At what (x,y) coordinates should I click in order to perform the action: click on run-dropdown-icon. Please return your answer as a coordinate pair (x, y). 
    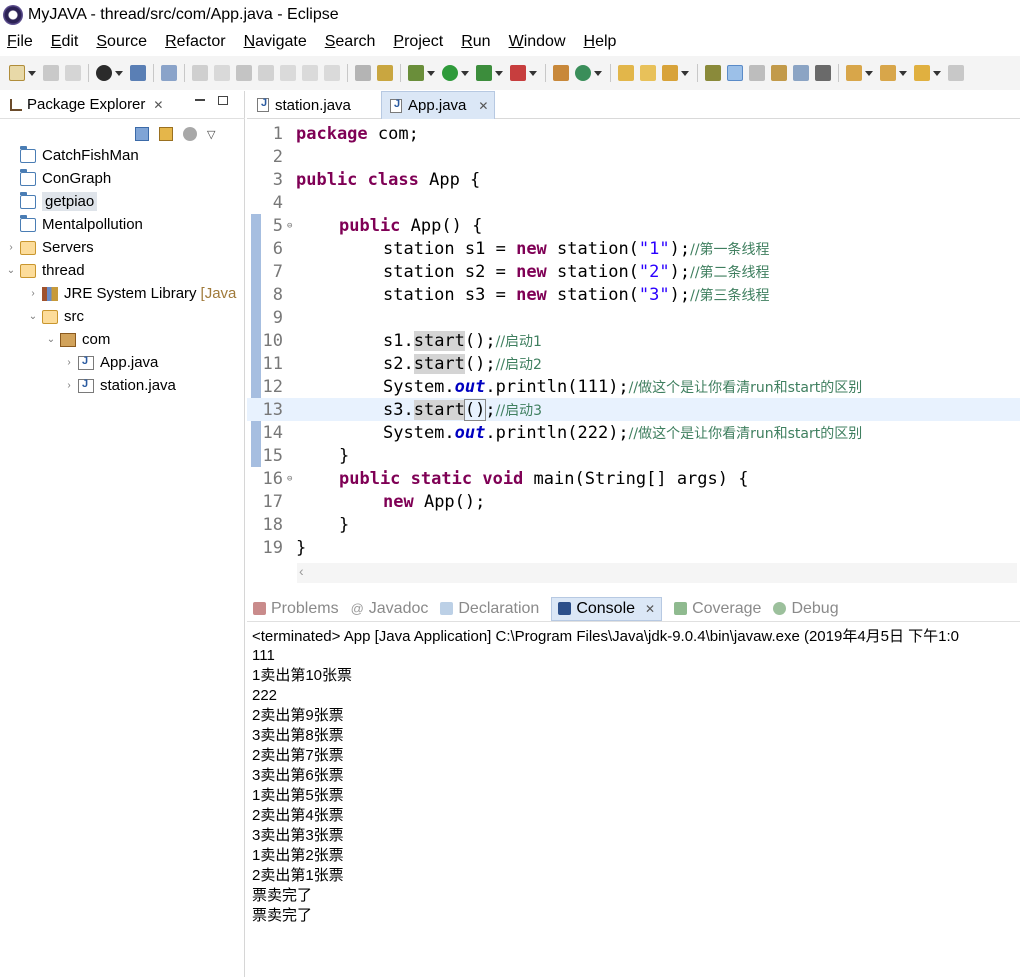
    Looking at the image, I should click on (465, 73).